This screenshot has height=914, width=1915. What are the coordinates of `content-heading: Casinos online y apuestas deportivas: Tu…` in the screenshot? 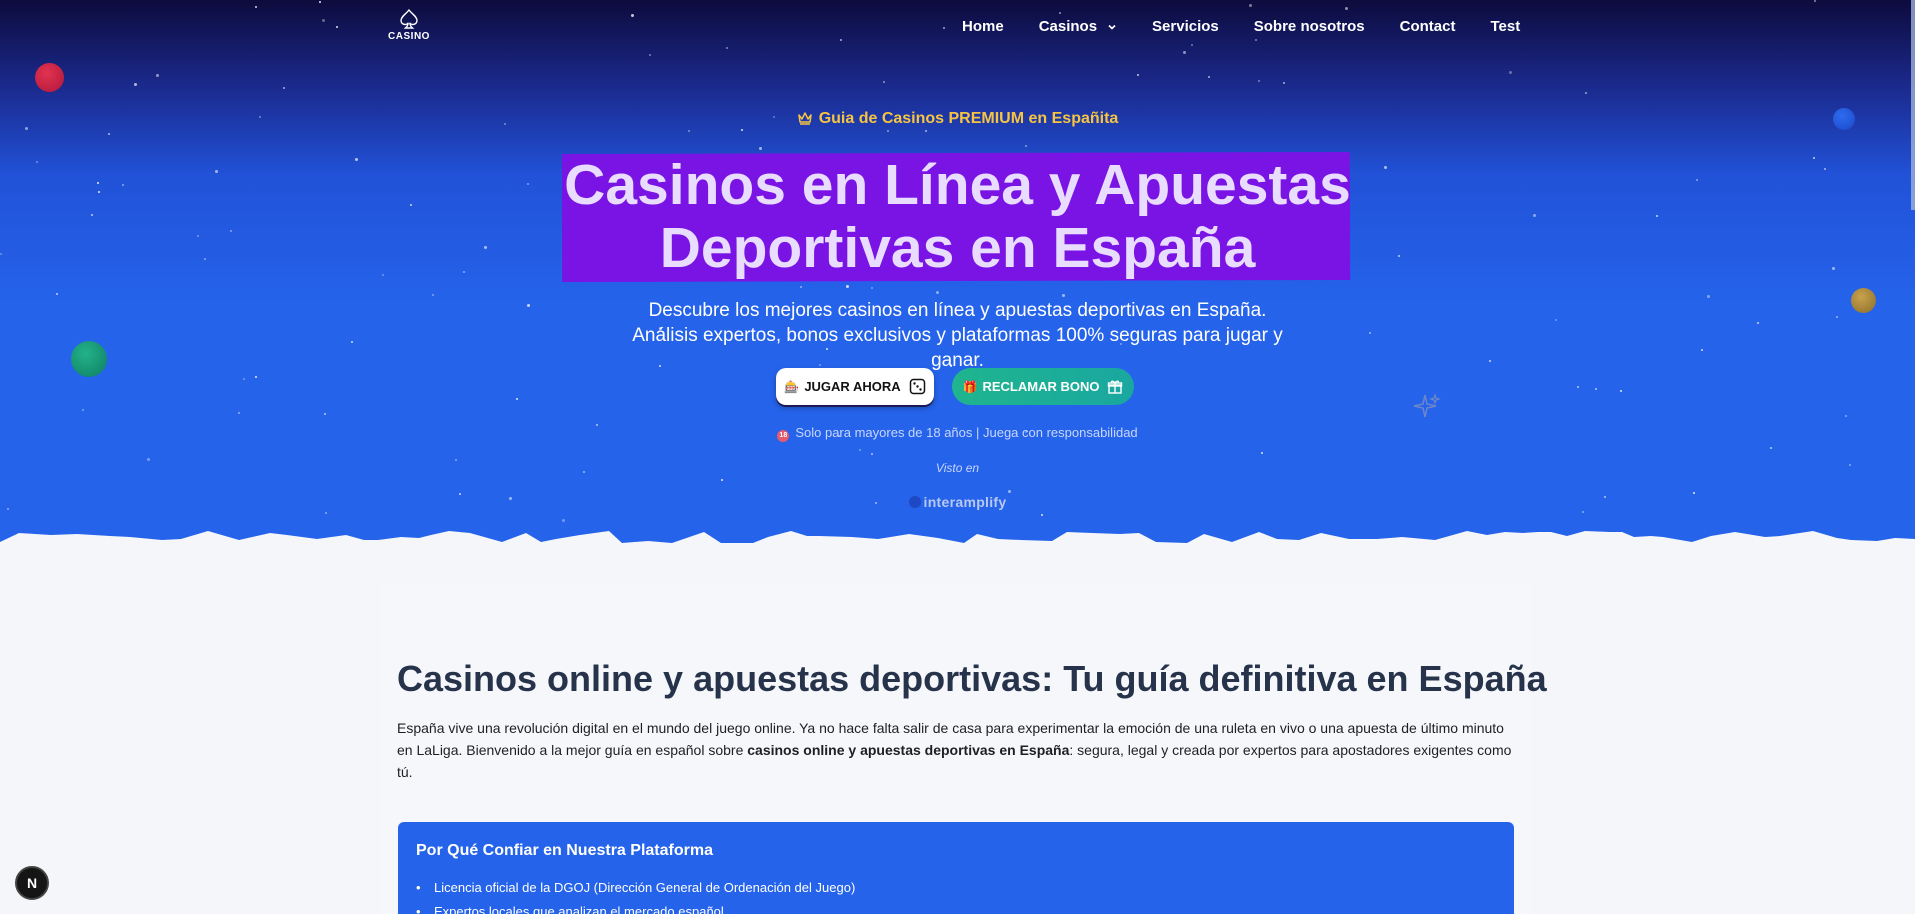 It's located at (972, 678).